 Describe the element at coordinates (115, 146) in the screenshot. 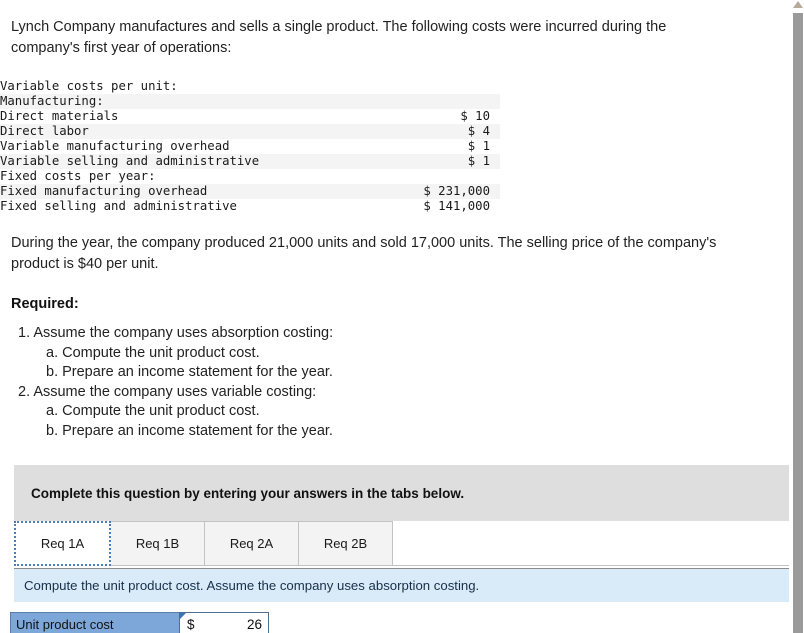

I see `cost-row-label: Variable manufacturing overhead` at that location.